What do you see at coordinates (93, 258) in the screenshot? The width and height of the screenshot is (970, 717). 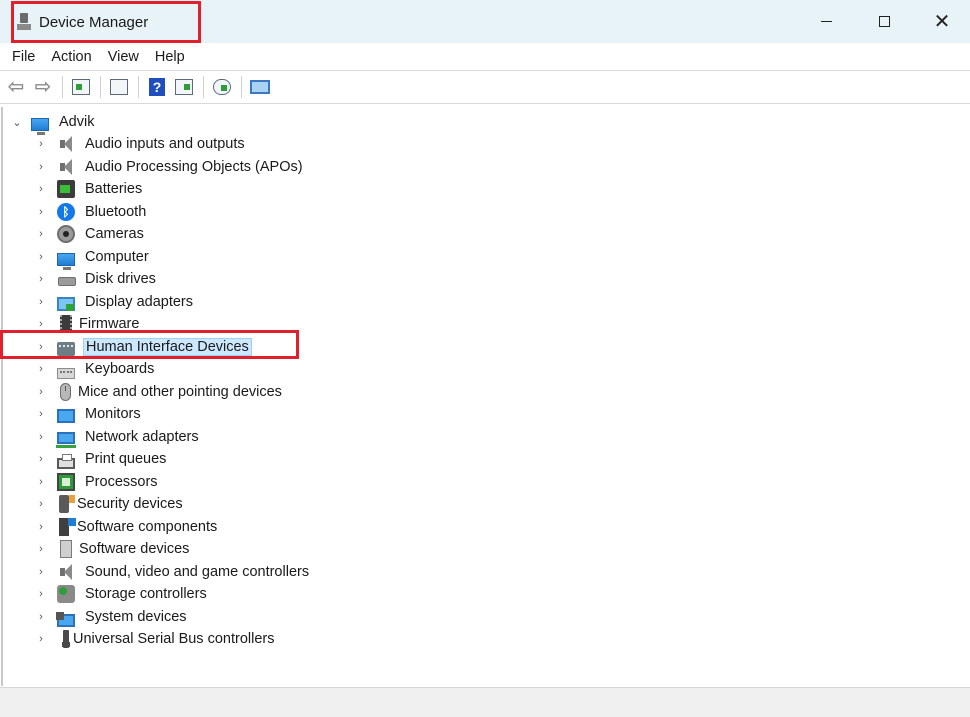 I see `tree-item-computer: › Computer` at bounding box center [93, 258].